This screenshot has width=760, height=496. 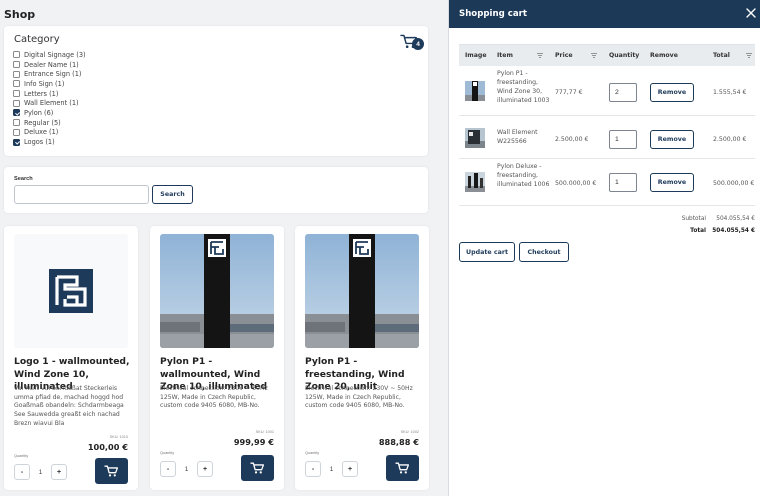 What do you see at coordinates (733, 231) in the screenshot?
I see `total-value: 504.055,54 €` at bounding box center [733, 231].